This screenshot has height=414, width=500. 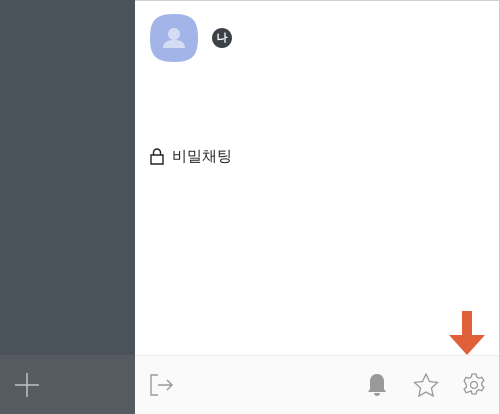 What do you see at coordinates (222, 38) in the screenshot?
I see `me-badge: 나` at bounding box center [222, 38].